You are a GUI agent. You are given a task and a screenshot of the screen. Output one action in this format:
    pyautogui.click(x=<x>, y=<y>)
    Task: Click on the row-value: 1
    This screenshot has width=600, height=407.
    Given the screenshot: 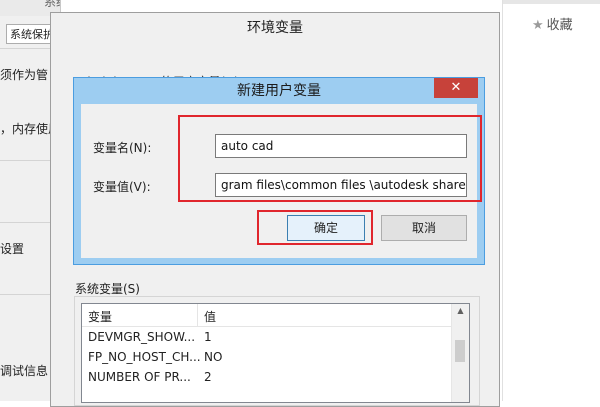 What is the action you would take?
    pyautogui.click(x=208, y=337)
    